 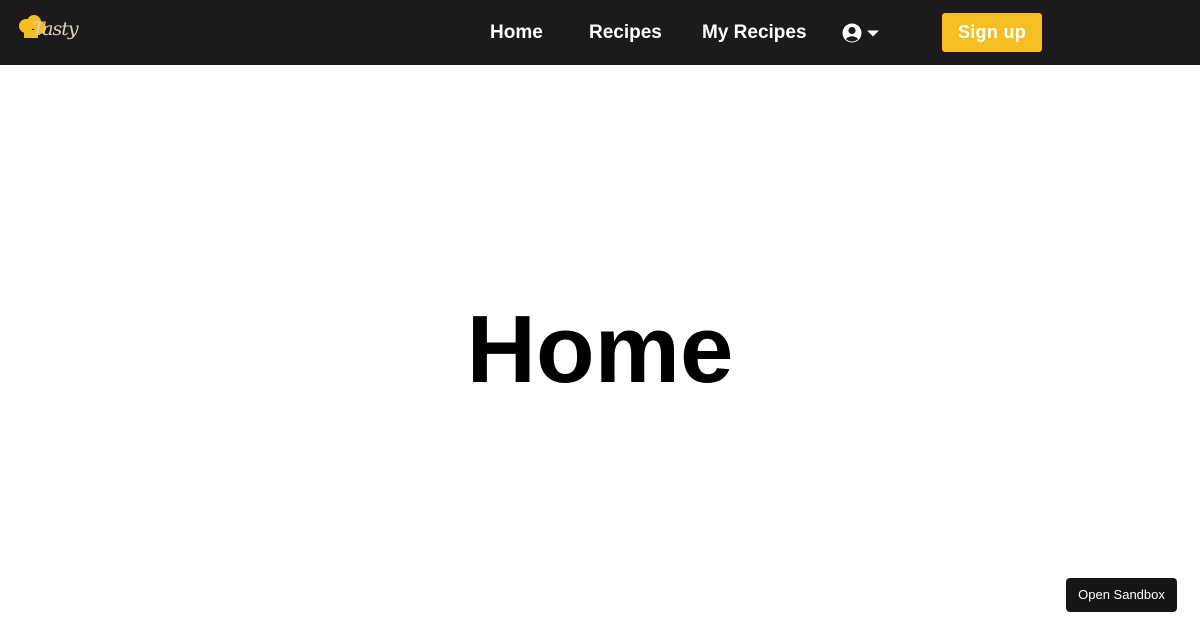 What do you see at coordinates (992, 32) in the screenshot?
I see `sign-up-button: Sign up` at bounding box center [992, 32].